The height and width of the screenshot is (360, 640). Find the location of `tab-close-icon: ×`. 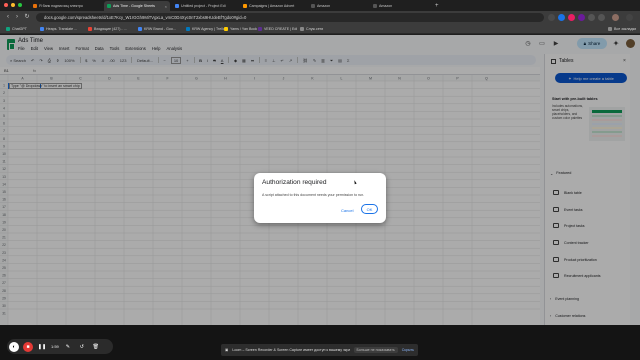

tab-close-icon: × is located at coordinates (165, 6).